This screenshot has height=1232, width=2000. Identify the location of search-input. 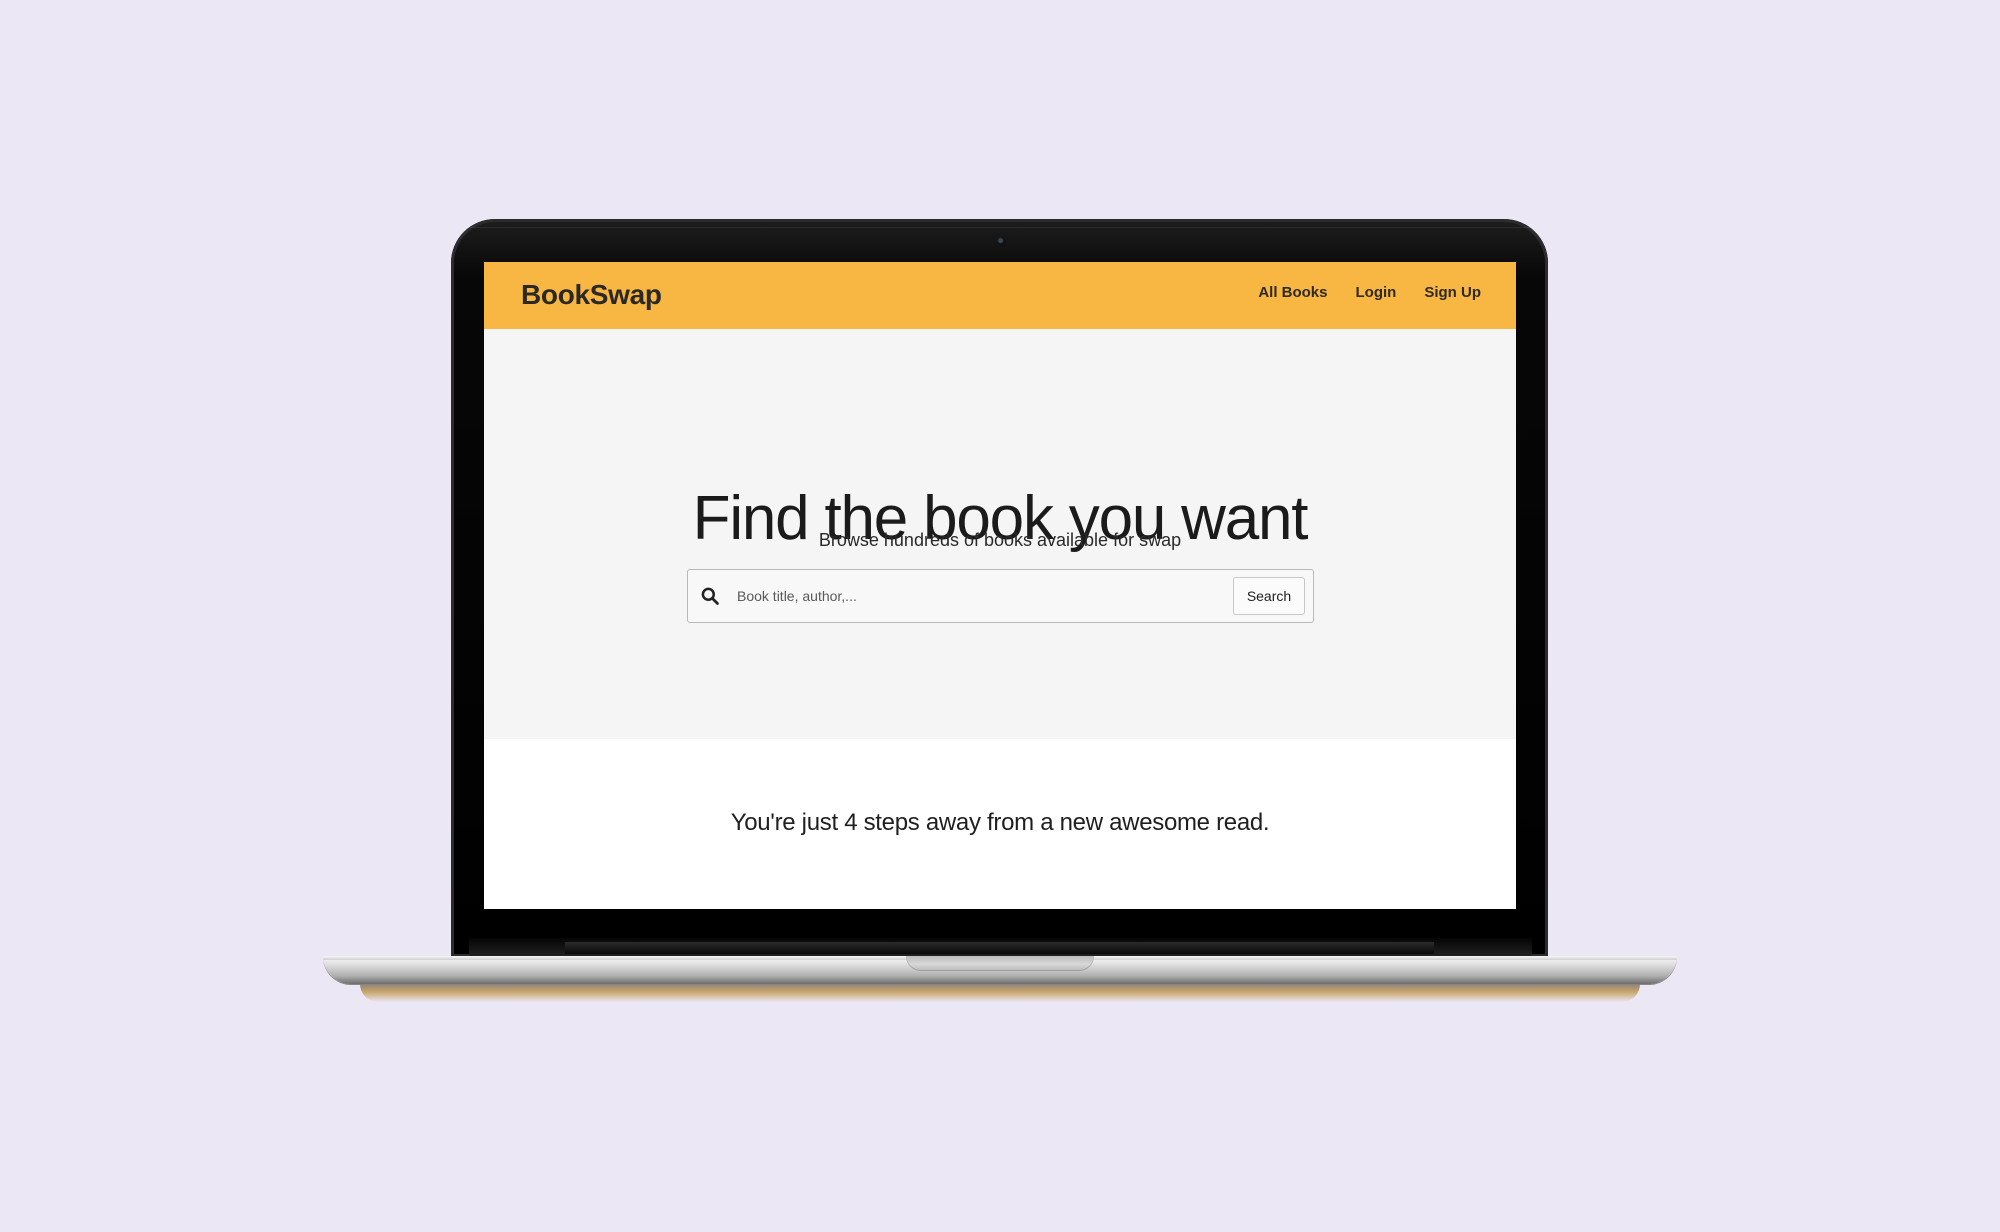
(976, 596).